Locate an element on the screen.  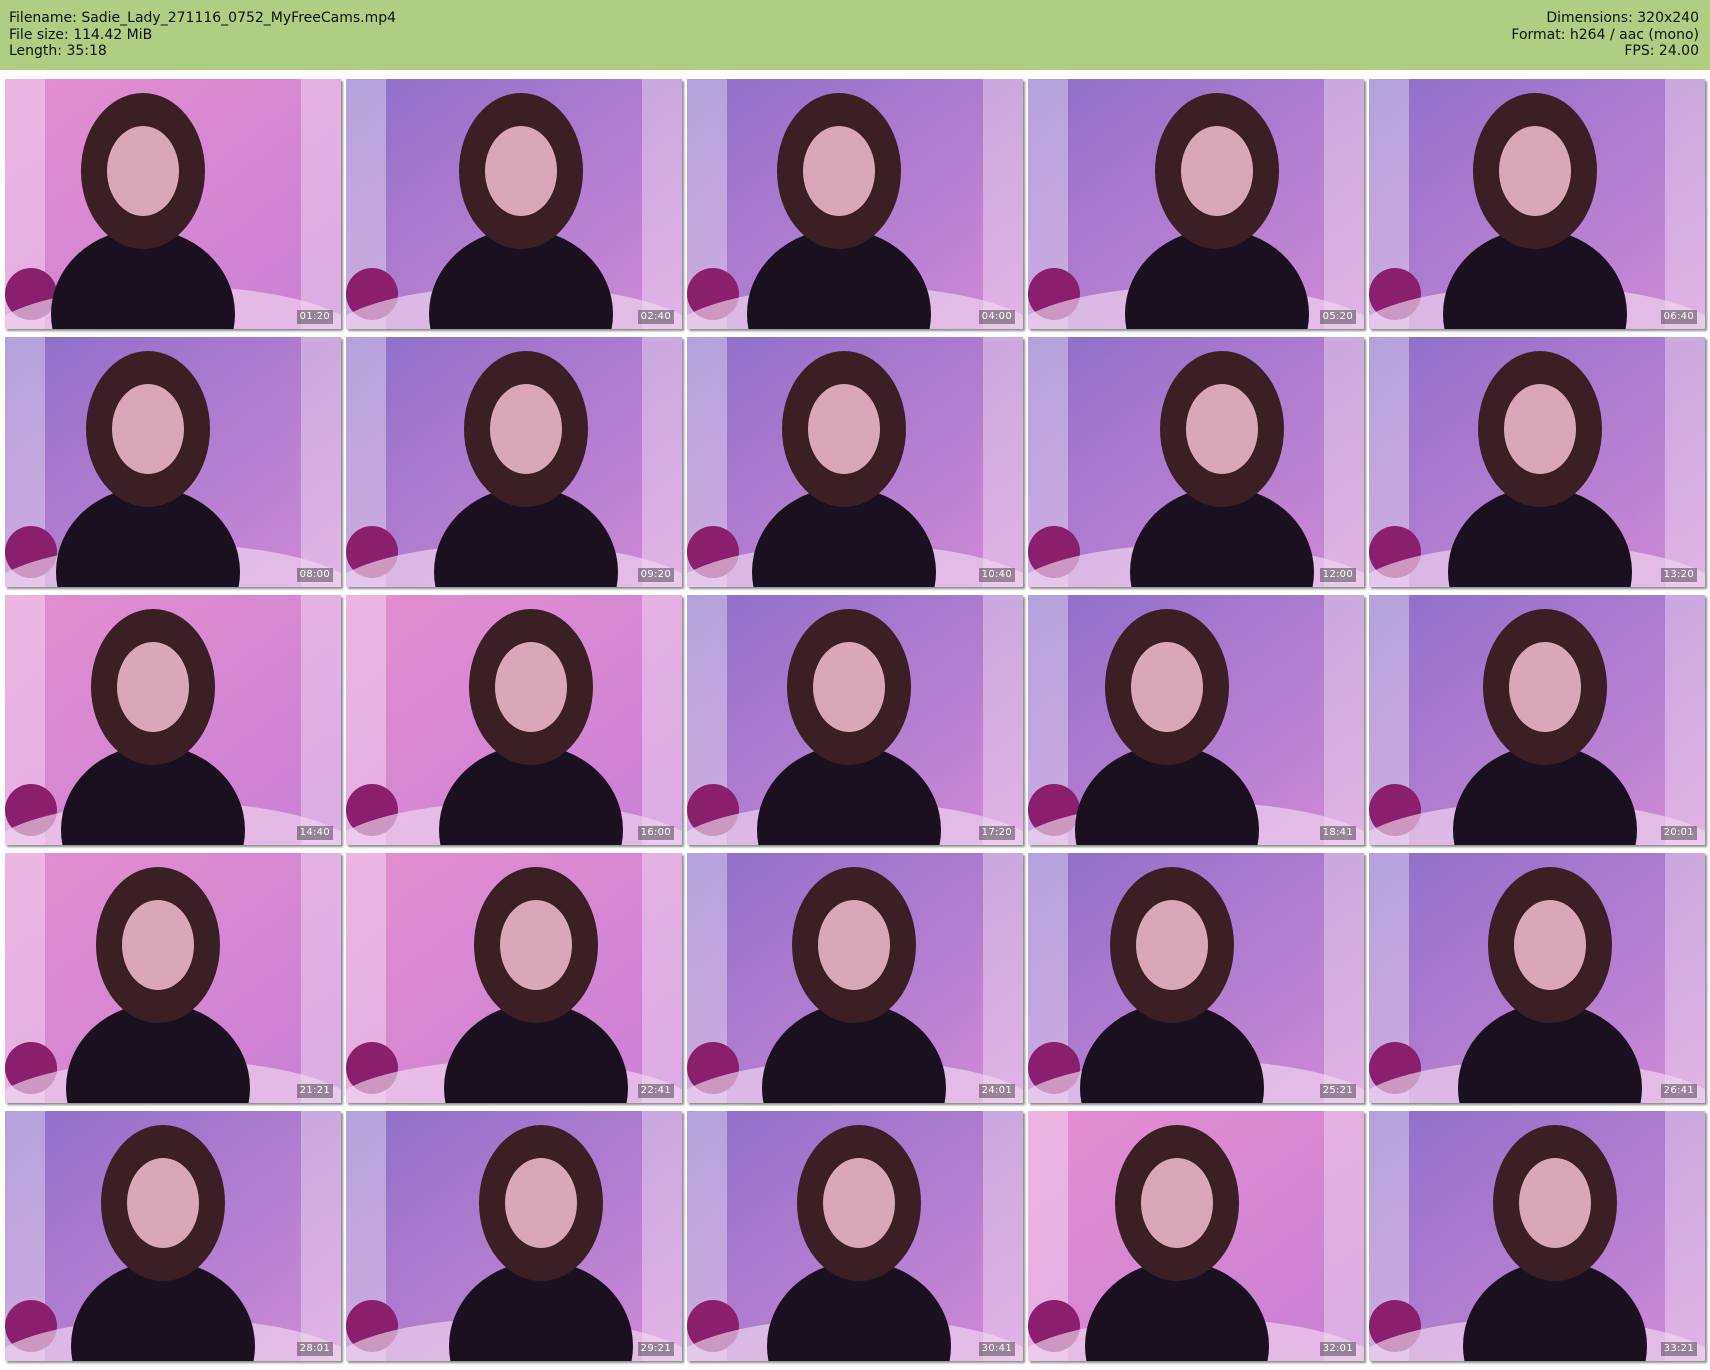
timestamp-label: 25:21 is located at coordinates (1337, 1091).